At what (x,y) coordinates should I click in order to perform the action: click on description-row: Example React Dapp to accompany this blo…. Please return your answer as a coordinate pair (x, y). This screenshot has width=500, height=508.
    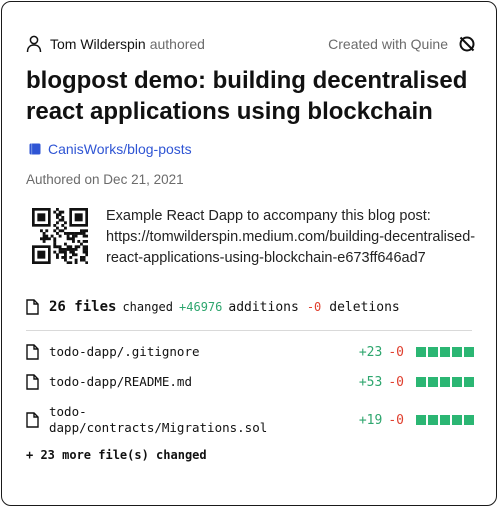
    Looking at the image, I should click on (254, 237).